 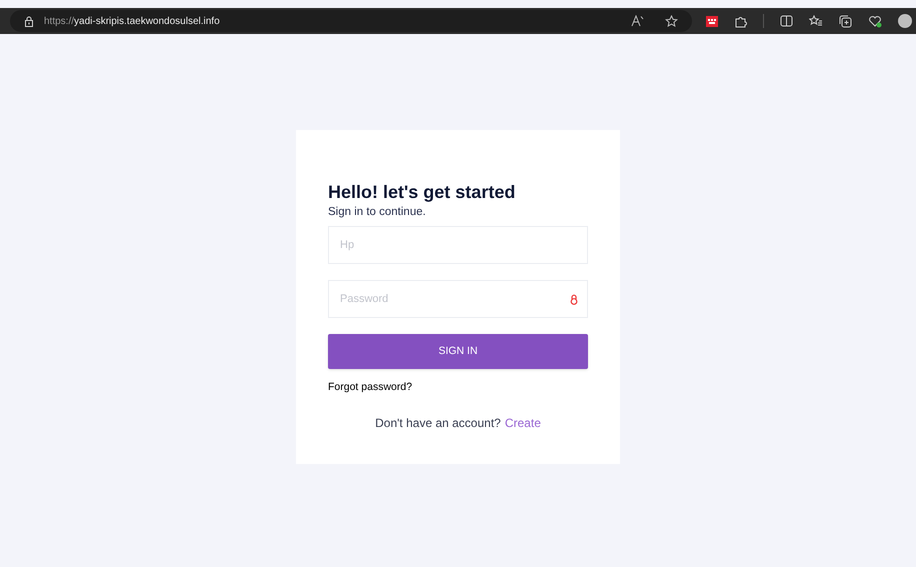 What do you see at coordinates (422, 192) in the screenshot?
I see `login-title: Hello! let's get started` at bounding box center [422, 192].